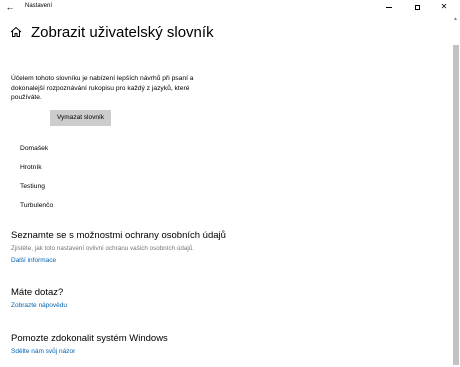 The width and height of the screenshot is (460, 367). I want to click on app-title: Nastavení, so click(39, 6).